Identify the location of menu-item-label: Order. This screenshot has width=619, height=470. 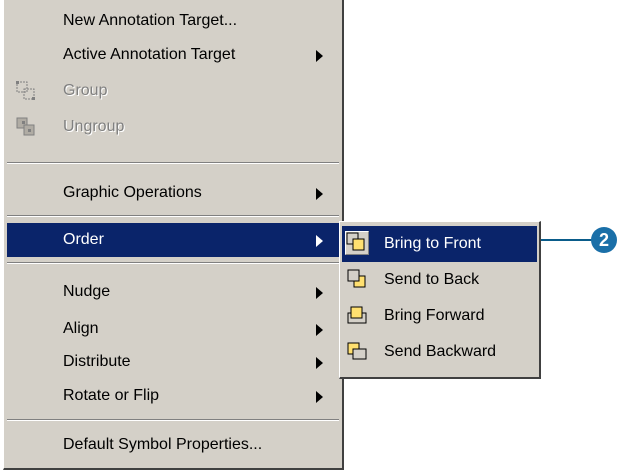
(83, 239).